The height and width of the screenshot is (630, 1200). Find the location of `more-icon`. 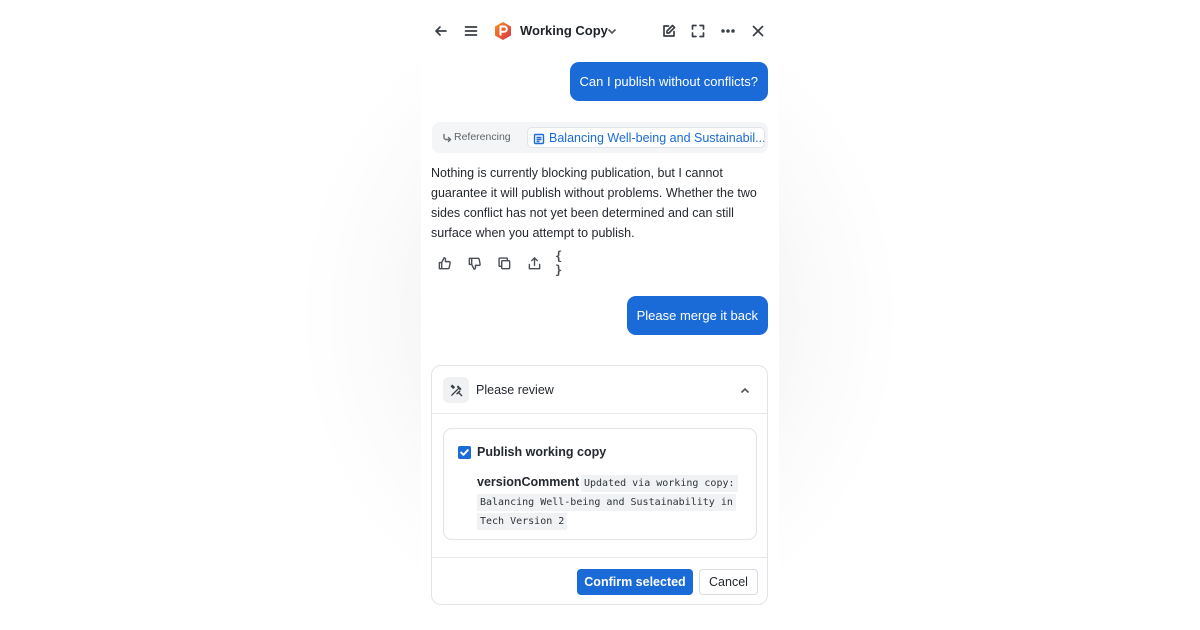

more-icon is located at coordinates (728, 31).